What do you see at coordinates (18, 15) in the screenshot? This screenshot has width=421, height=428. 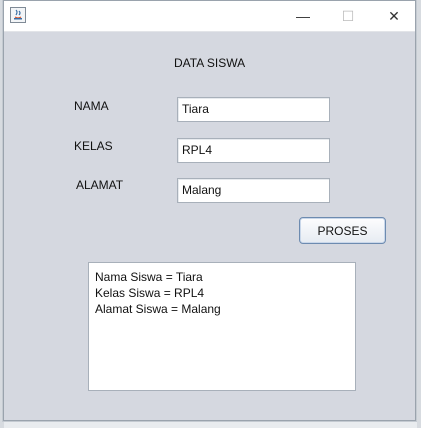 I see `java-app-icon` at bounding box center [18, 15].